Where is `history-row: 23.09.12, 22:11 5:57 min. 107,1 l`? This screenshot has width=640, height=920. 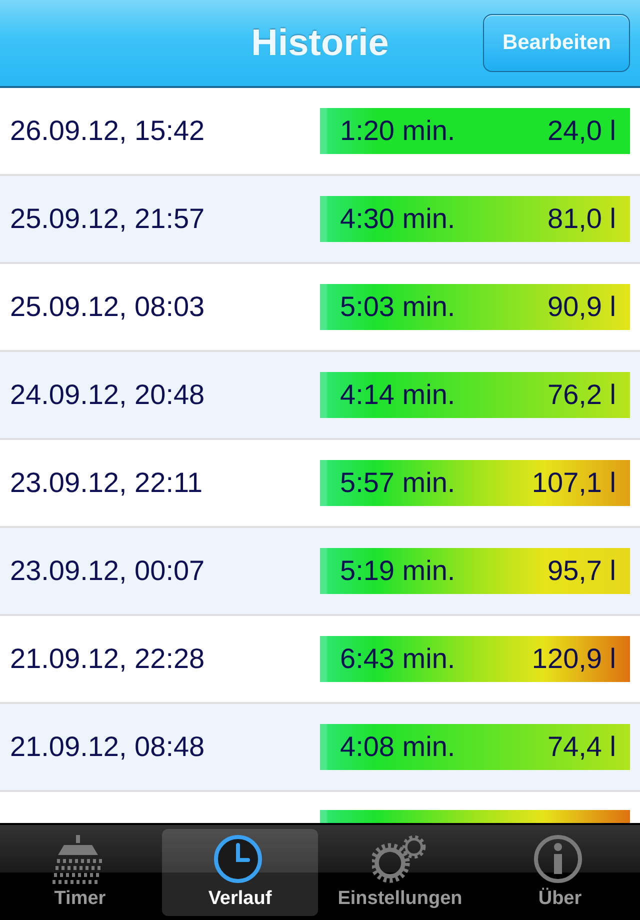
history-row: 23.09.12, 22:11 5:57 min. 107,1 l is located at coordinates (320, 484).